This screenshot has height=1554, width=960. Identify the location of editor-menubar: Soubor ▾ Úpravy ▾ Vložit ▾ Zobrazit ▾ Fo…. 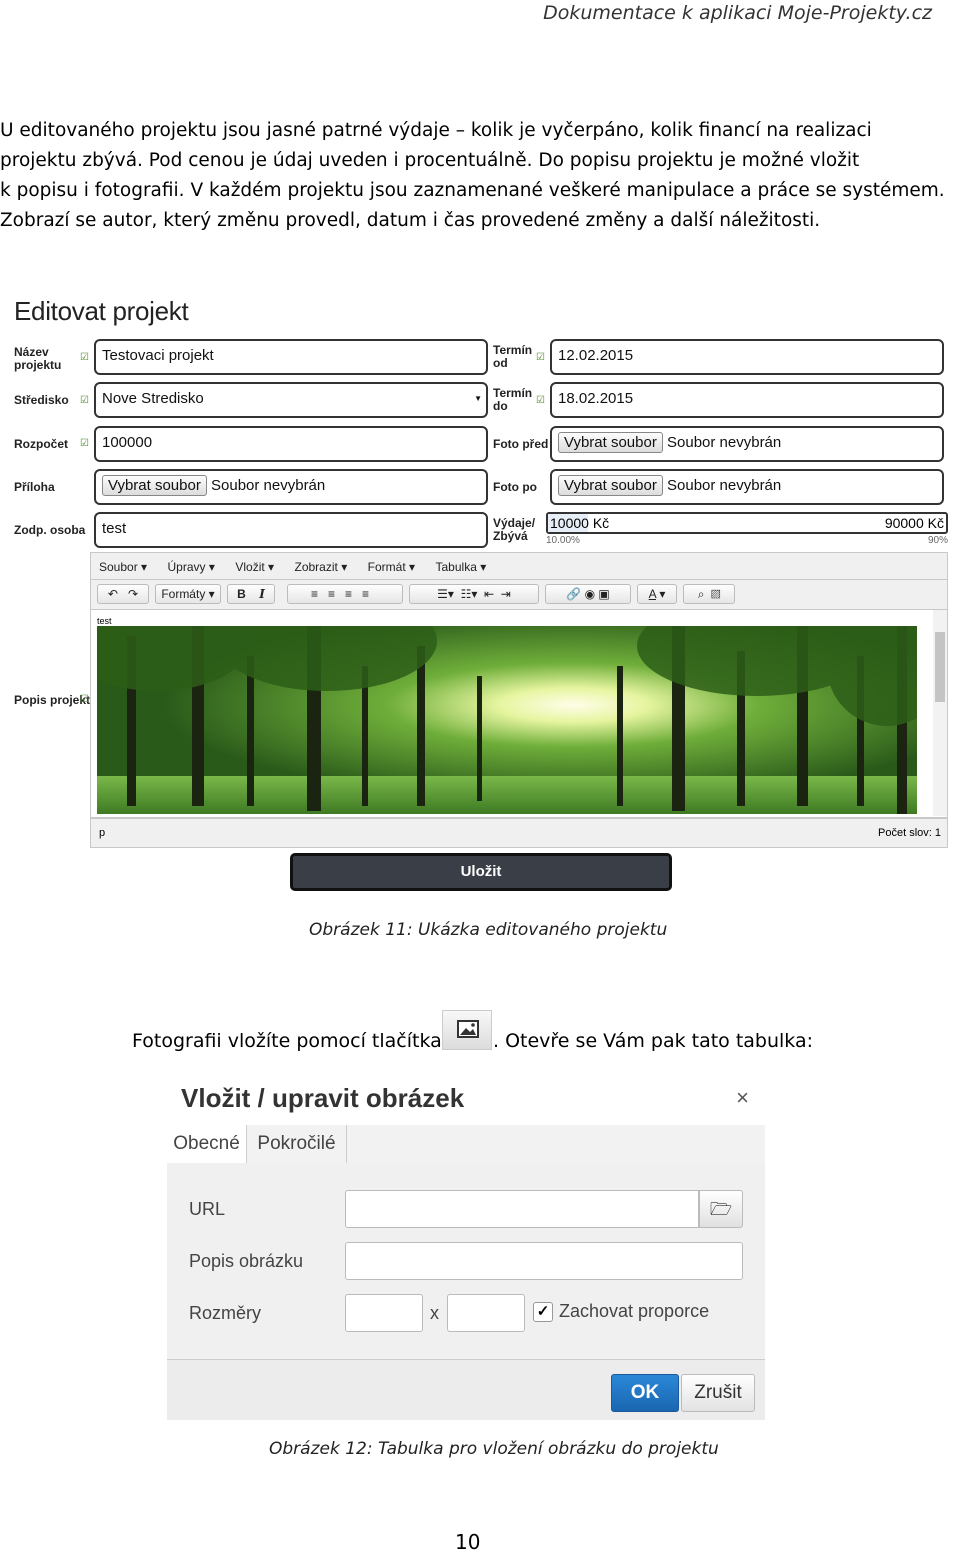
(519, 566).